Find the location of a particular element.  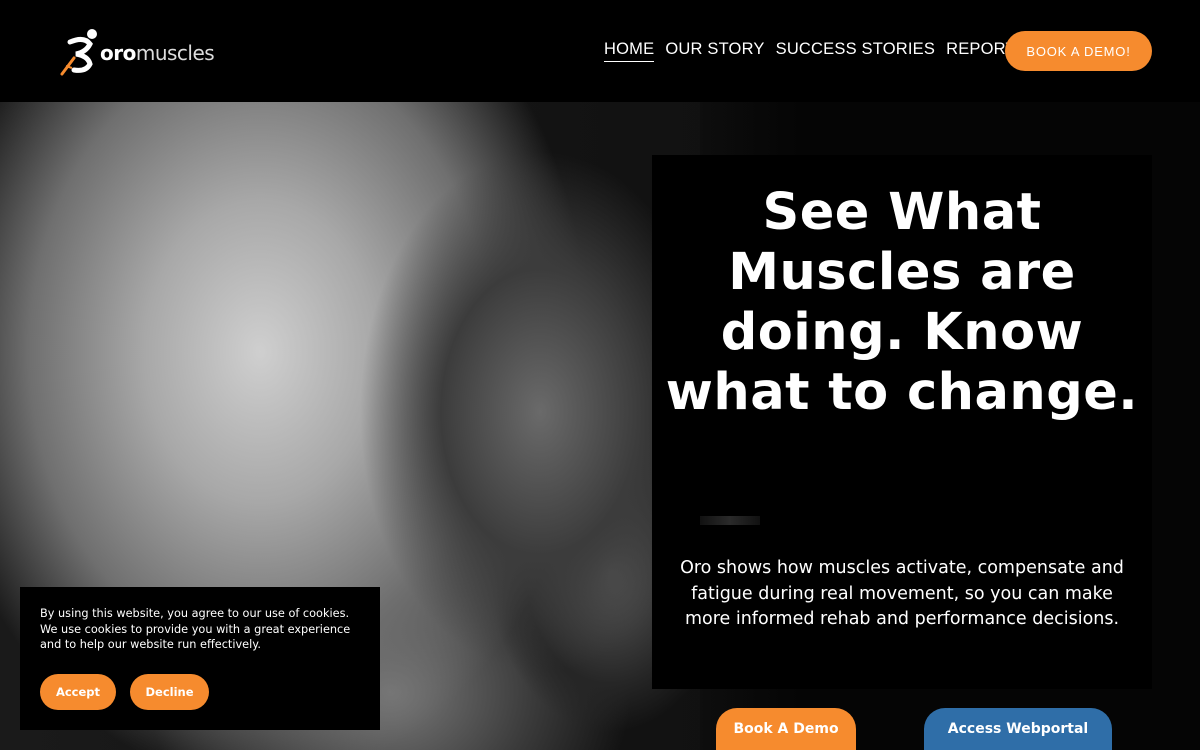

logo-wordmark: oromuscles is located at coordinates (157, 53).